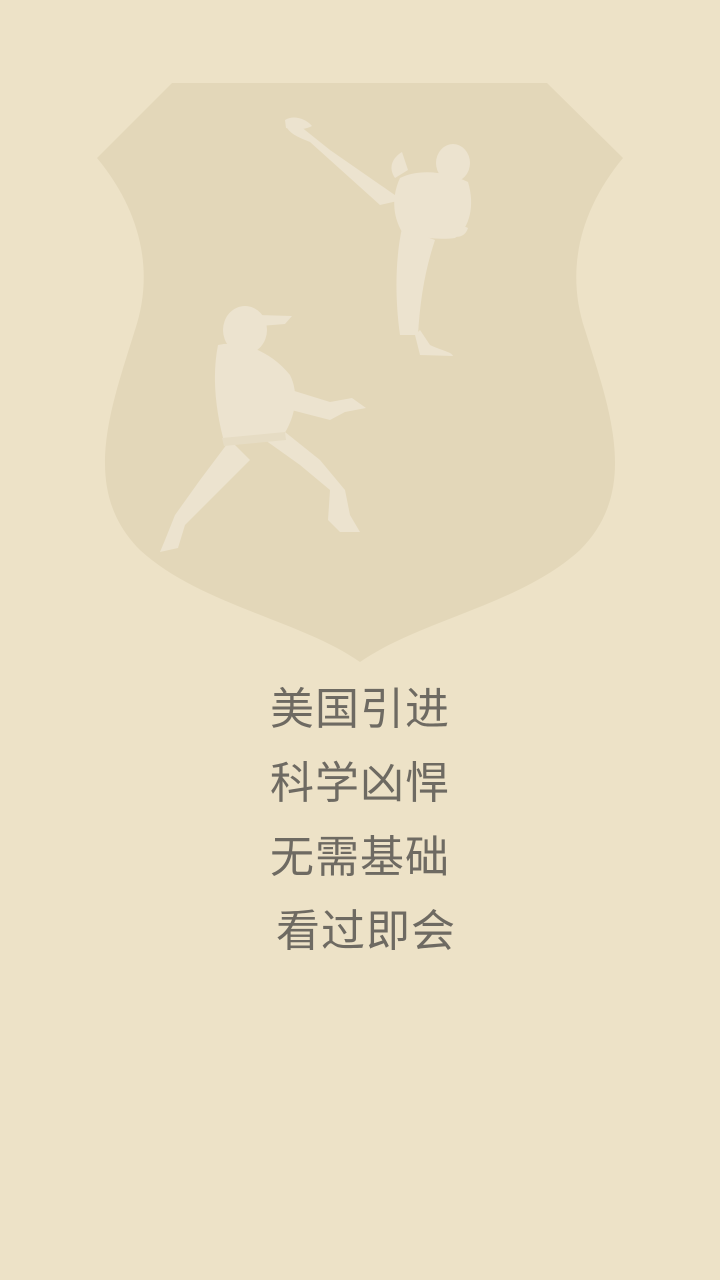 This screenshot has width=720, height=1280. I want to click on tagline-line-4: 看过即会, so click(366, 931).